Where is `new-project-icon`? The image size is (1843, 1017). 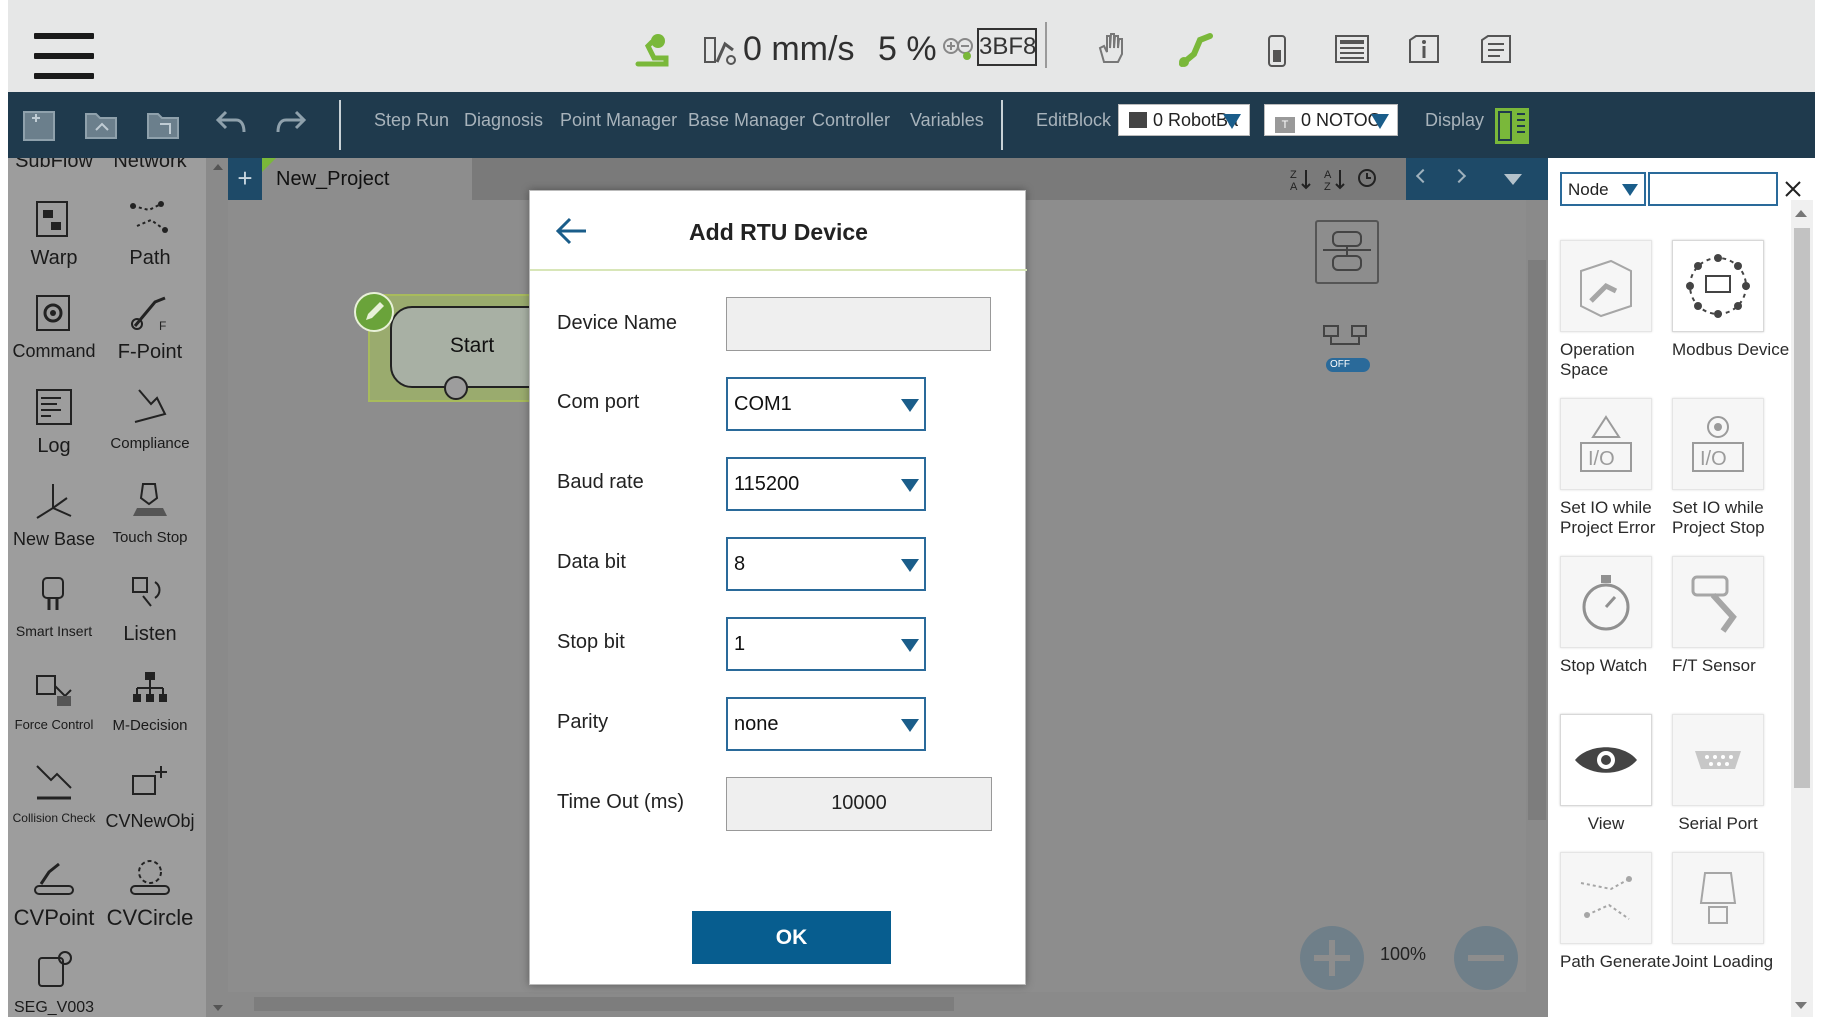
new-project-icon is located at coordinates (40, 124).